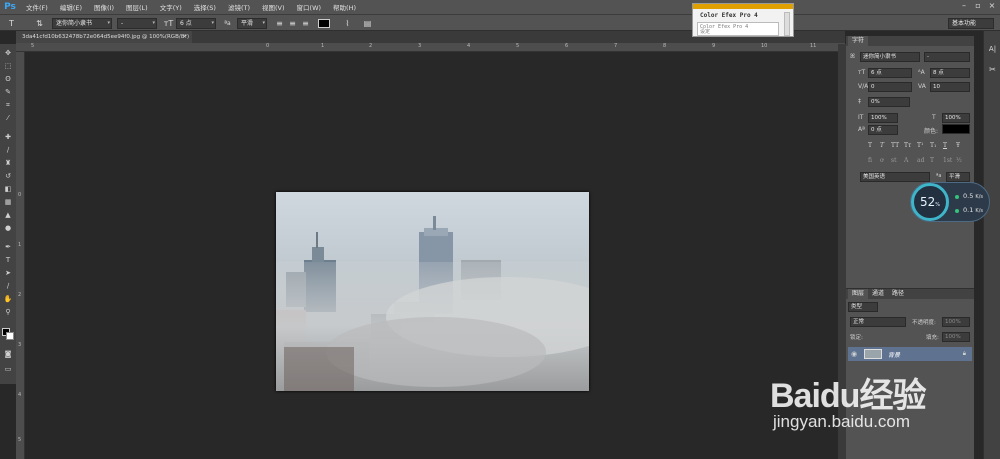 The width and height of the screenshot is (1000, 459). What do you see at coordinates (8, 312) in the screenshot?
I see `zoom-tool-icon: ⚲` at bounding box center [8, 312].